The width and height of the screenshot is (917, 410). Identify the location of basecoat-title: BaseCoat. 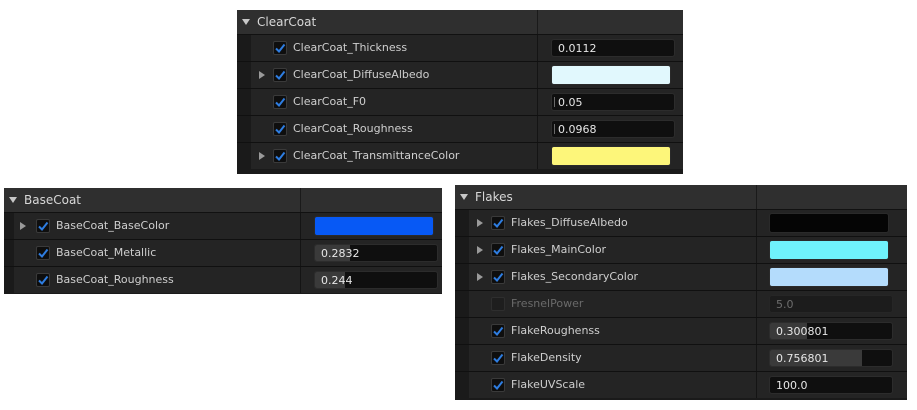
(52, 200).